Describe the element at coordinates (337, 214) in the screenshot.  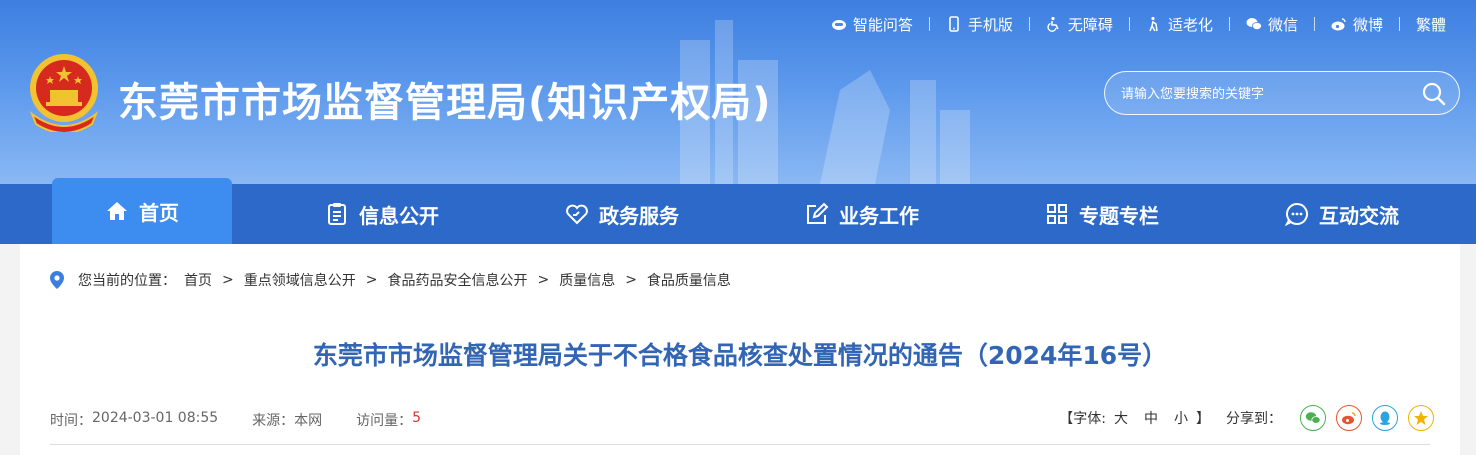
I see `document-icon` at that location.